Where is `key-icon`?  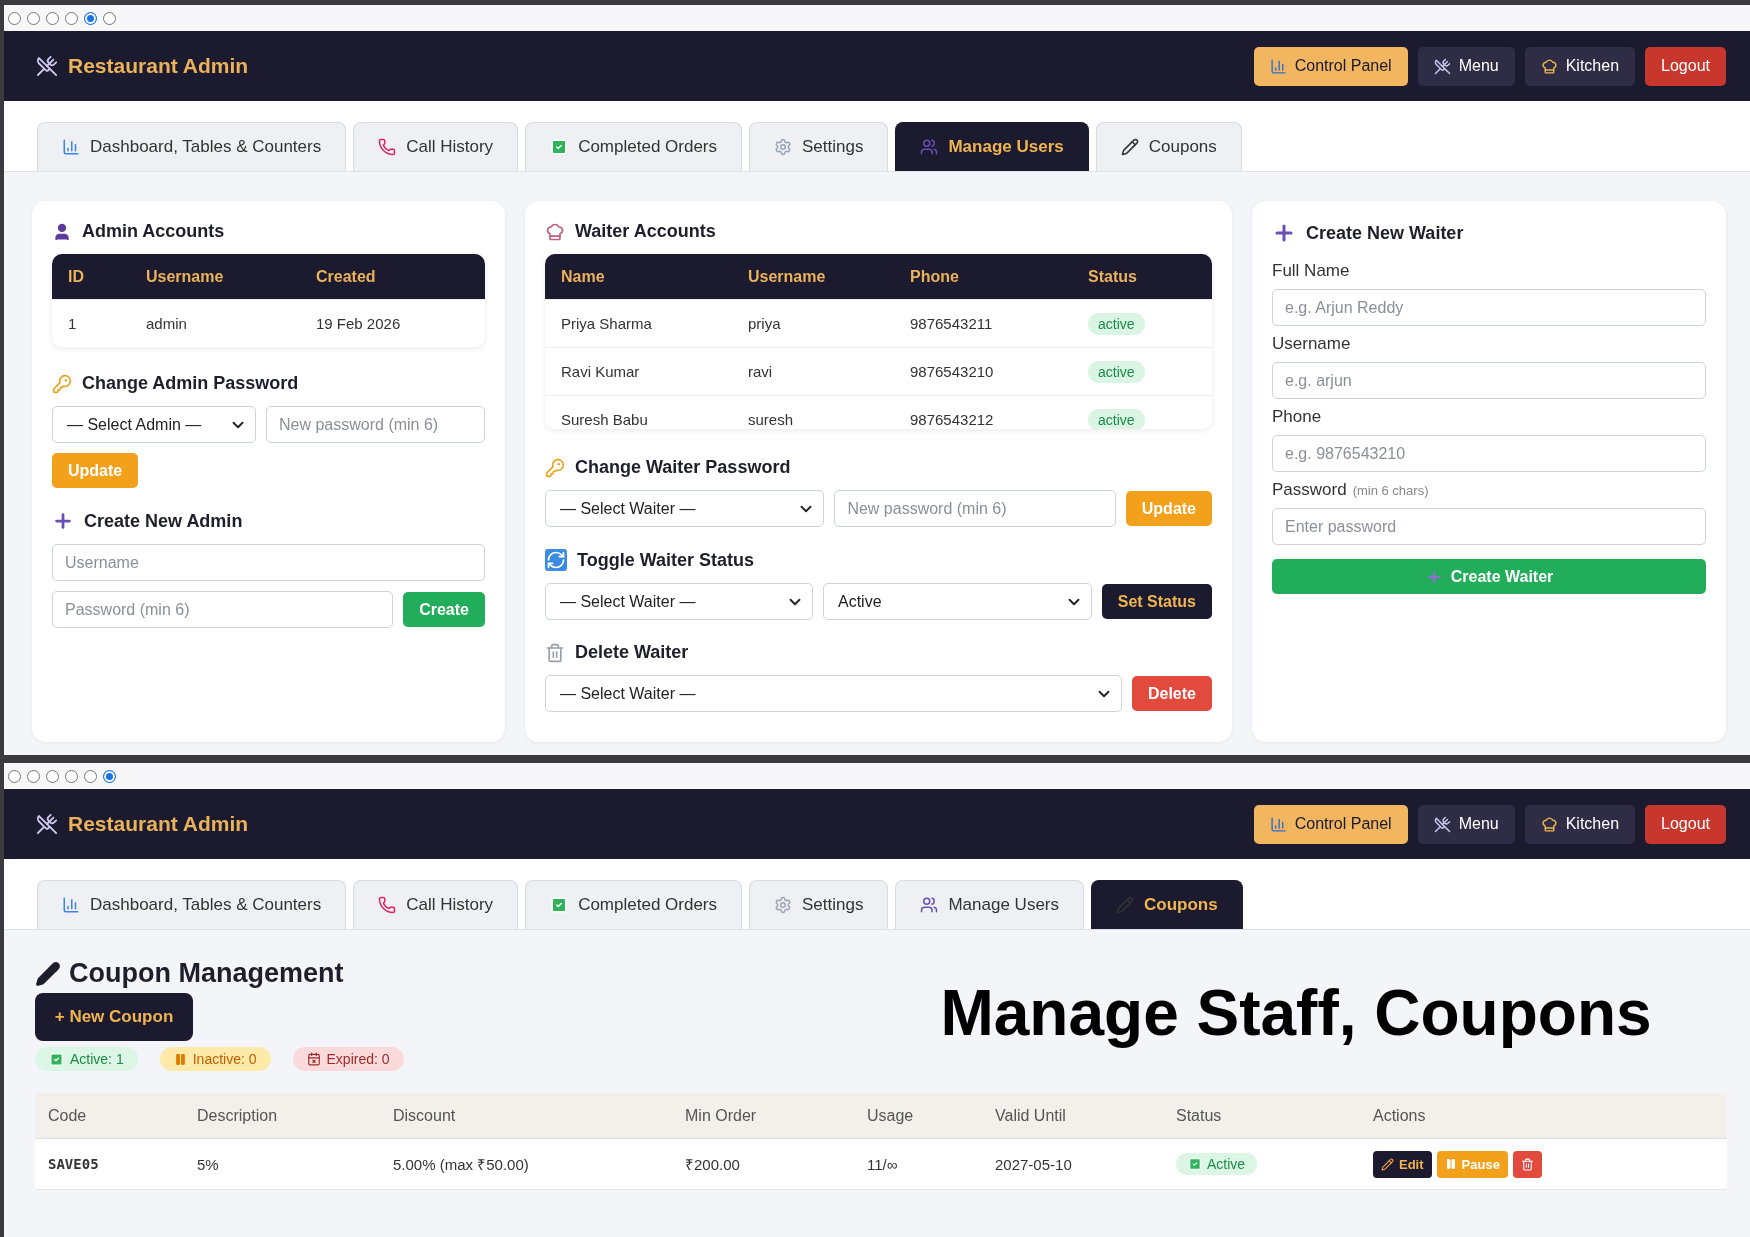 key-icon is located at coordinates (555, 467).